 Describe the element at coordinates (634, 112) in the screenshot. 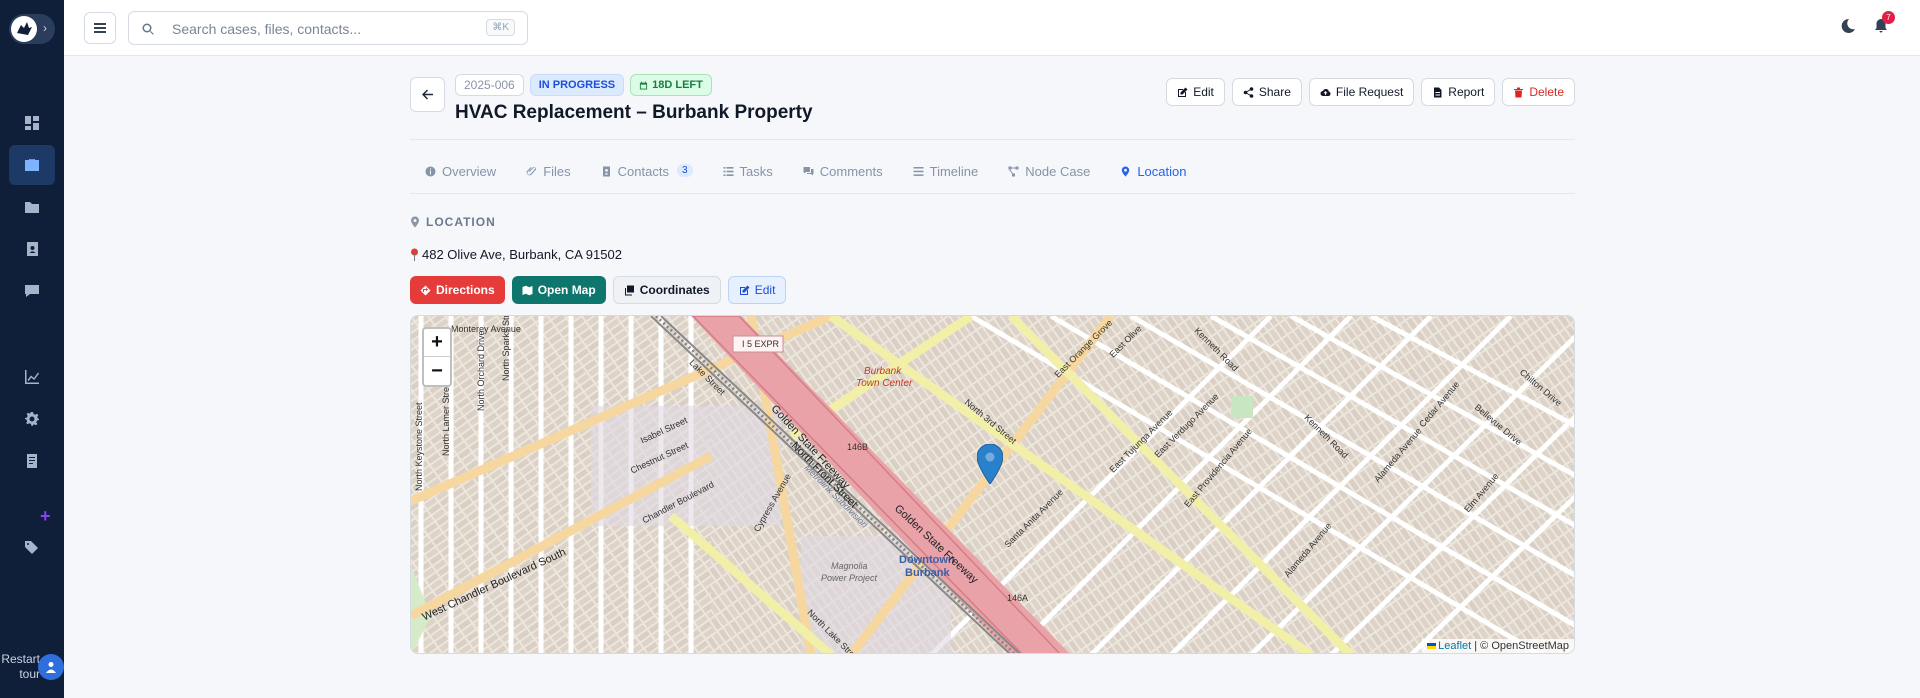

I see `page-title: HVAC Replacement – Burbank Property` at that location.